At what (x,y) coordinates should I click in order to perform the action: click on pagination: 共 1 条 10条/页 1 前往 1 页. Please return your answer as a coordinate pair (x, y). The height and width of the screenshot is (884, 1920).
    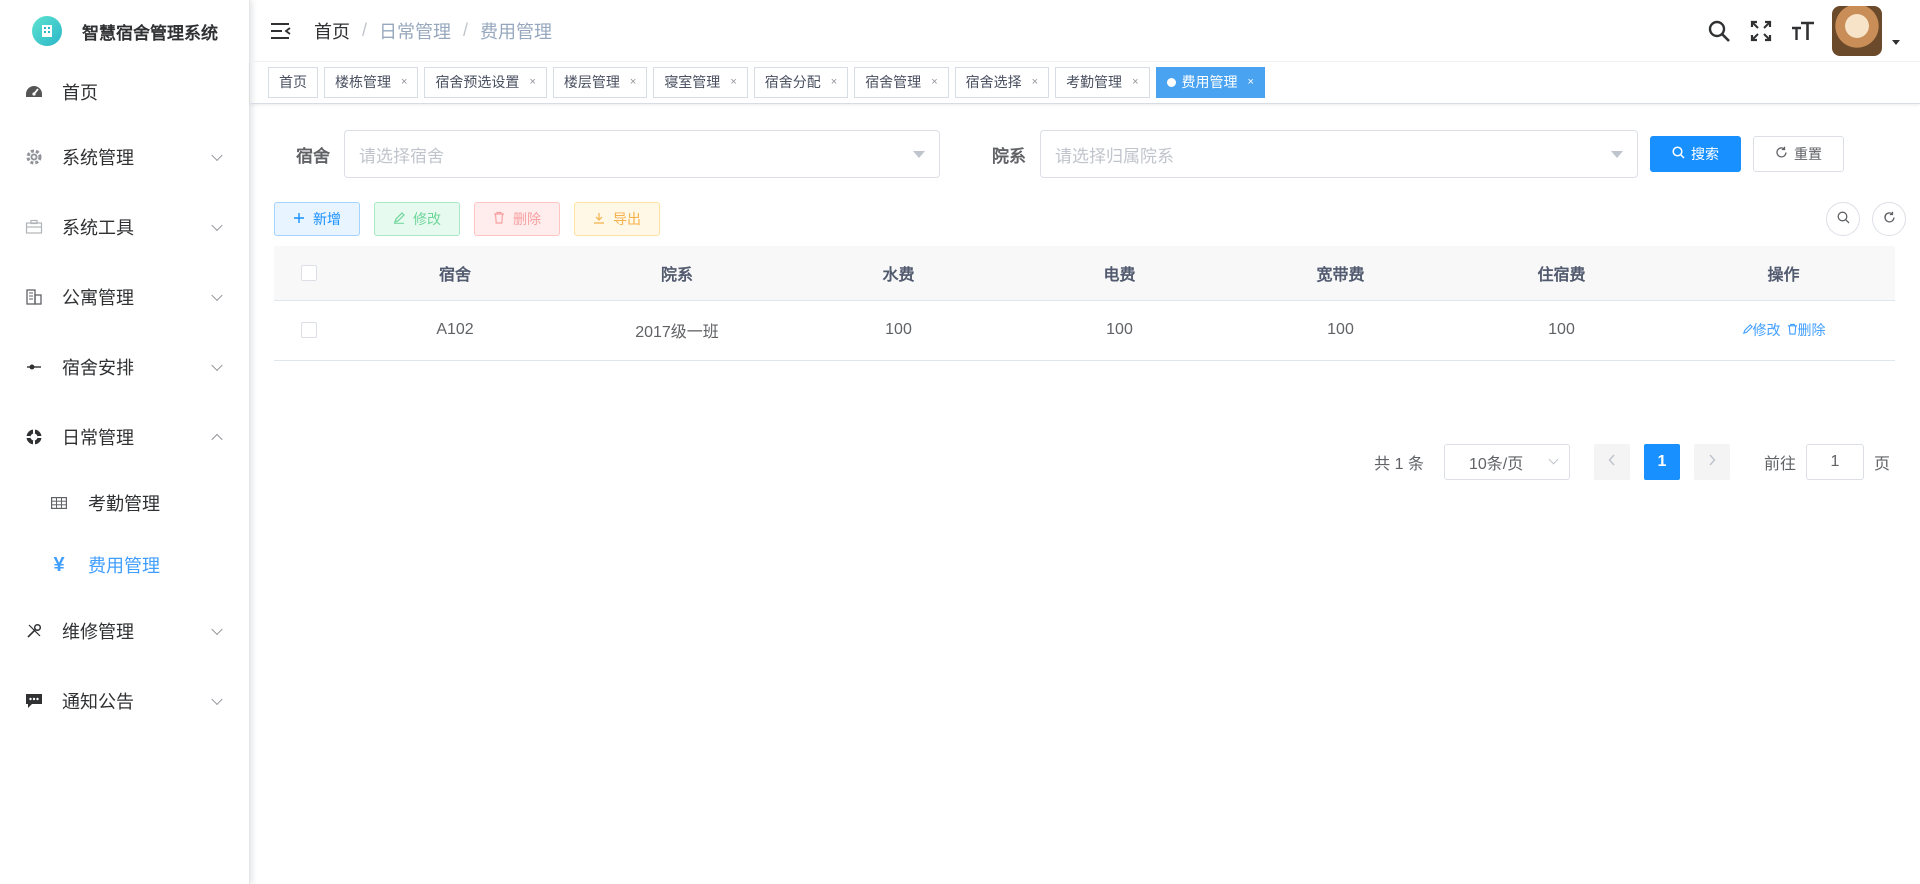
    Looking at the image, I should click on (1632, 462).